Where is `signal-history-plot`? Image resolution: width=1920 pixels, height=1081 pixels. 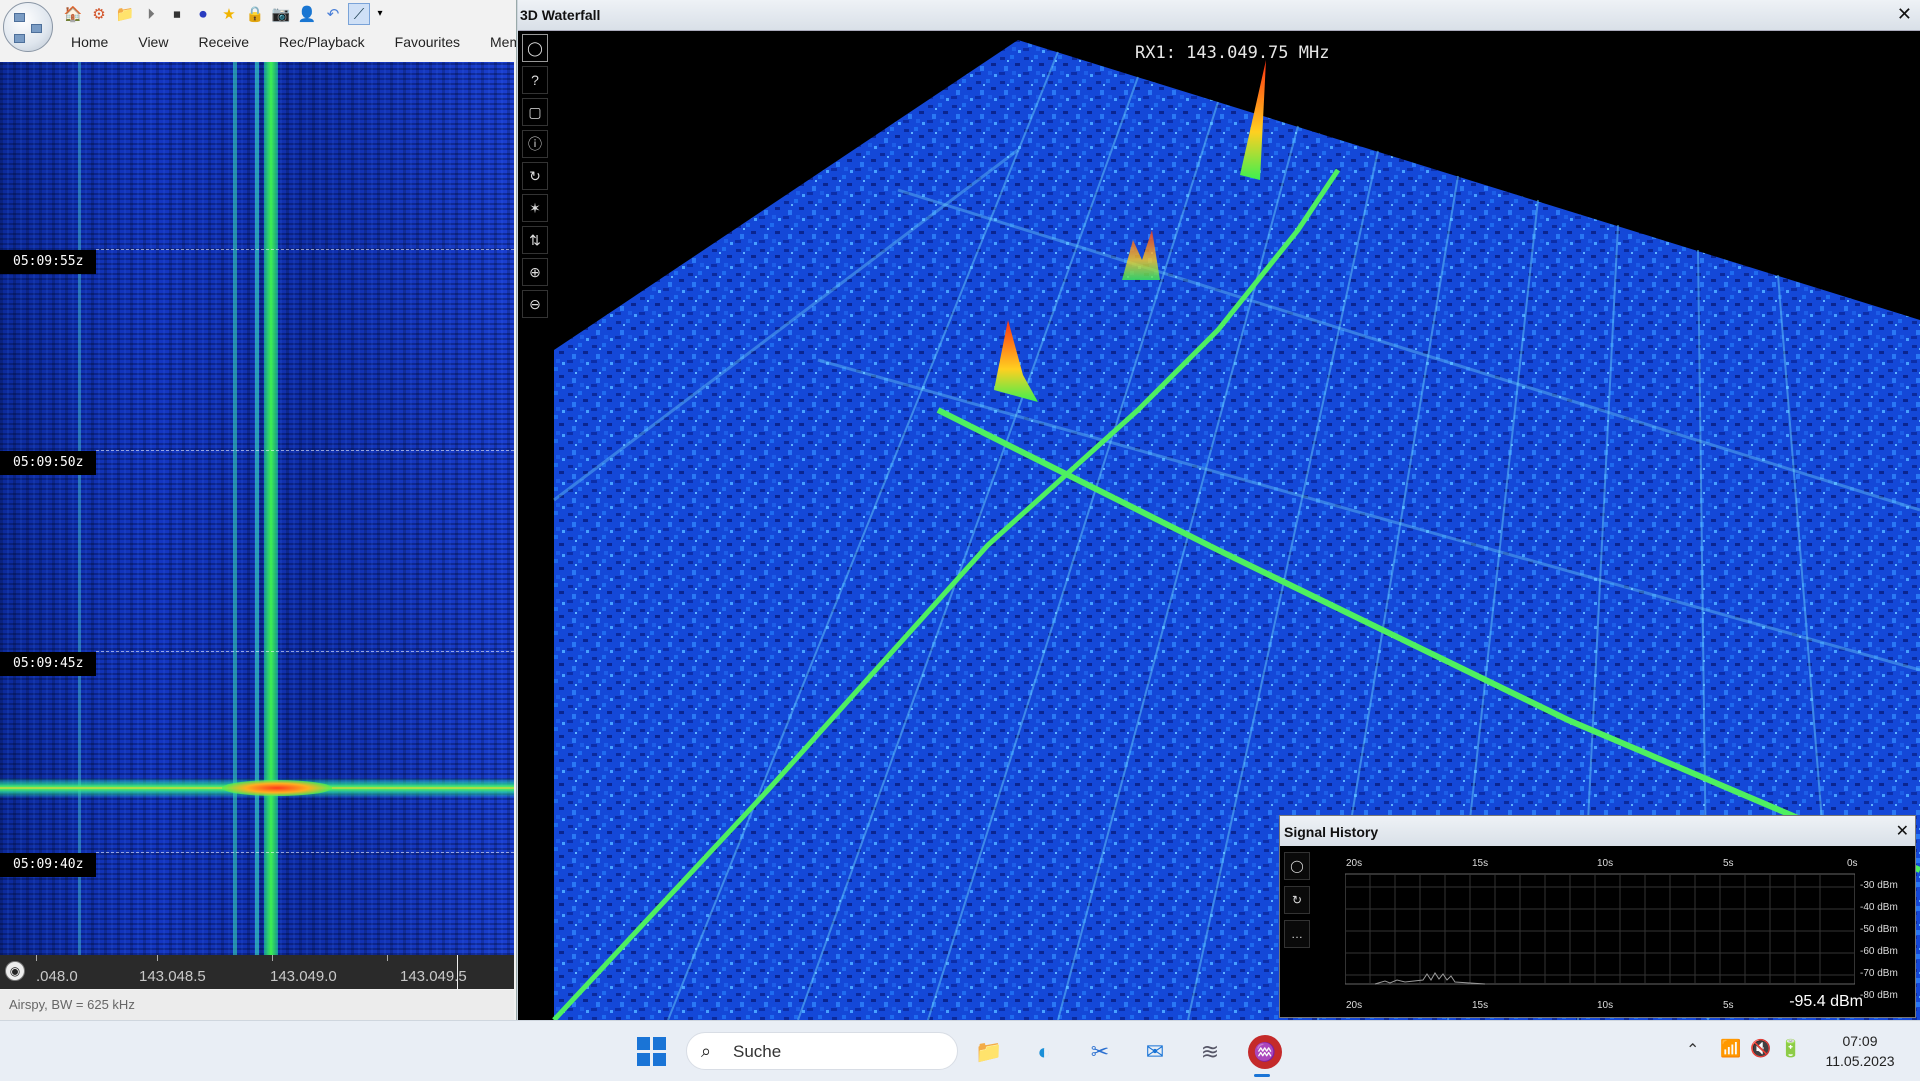 signal-history-plot is located at coordinates (1600, 935).